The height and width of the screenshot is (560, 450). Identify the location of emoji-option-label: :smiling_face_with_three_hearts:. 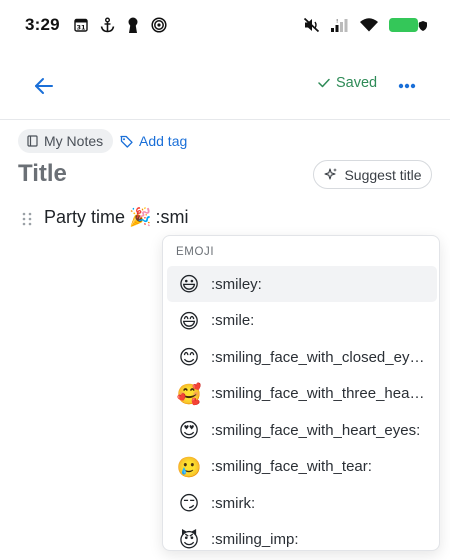
(320, 393).